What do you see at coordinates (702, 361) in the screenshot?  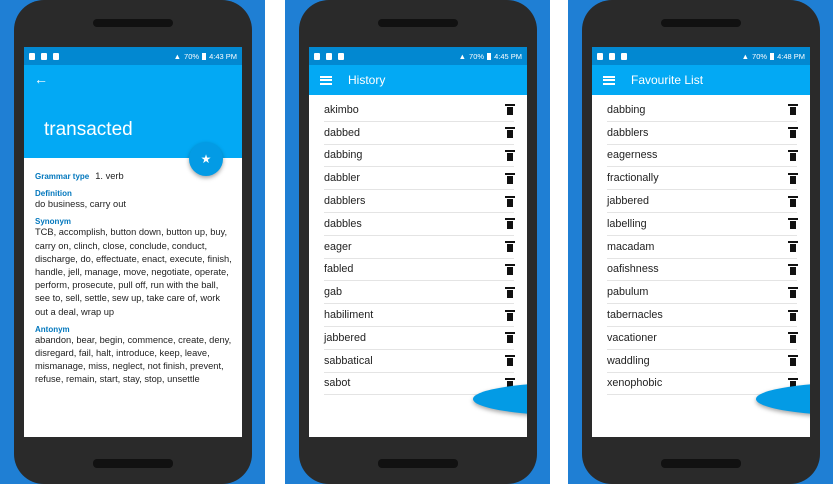 I see `list-item: waddling` at bounding box center [702, 361].